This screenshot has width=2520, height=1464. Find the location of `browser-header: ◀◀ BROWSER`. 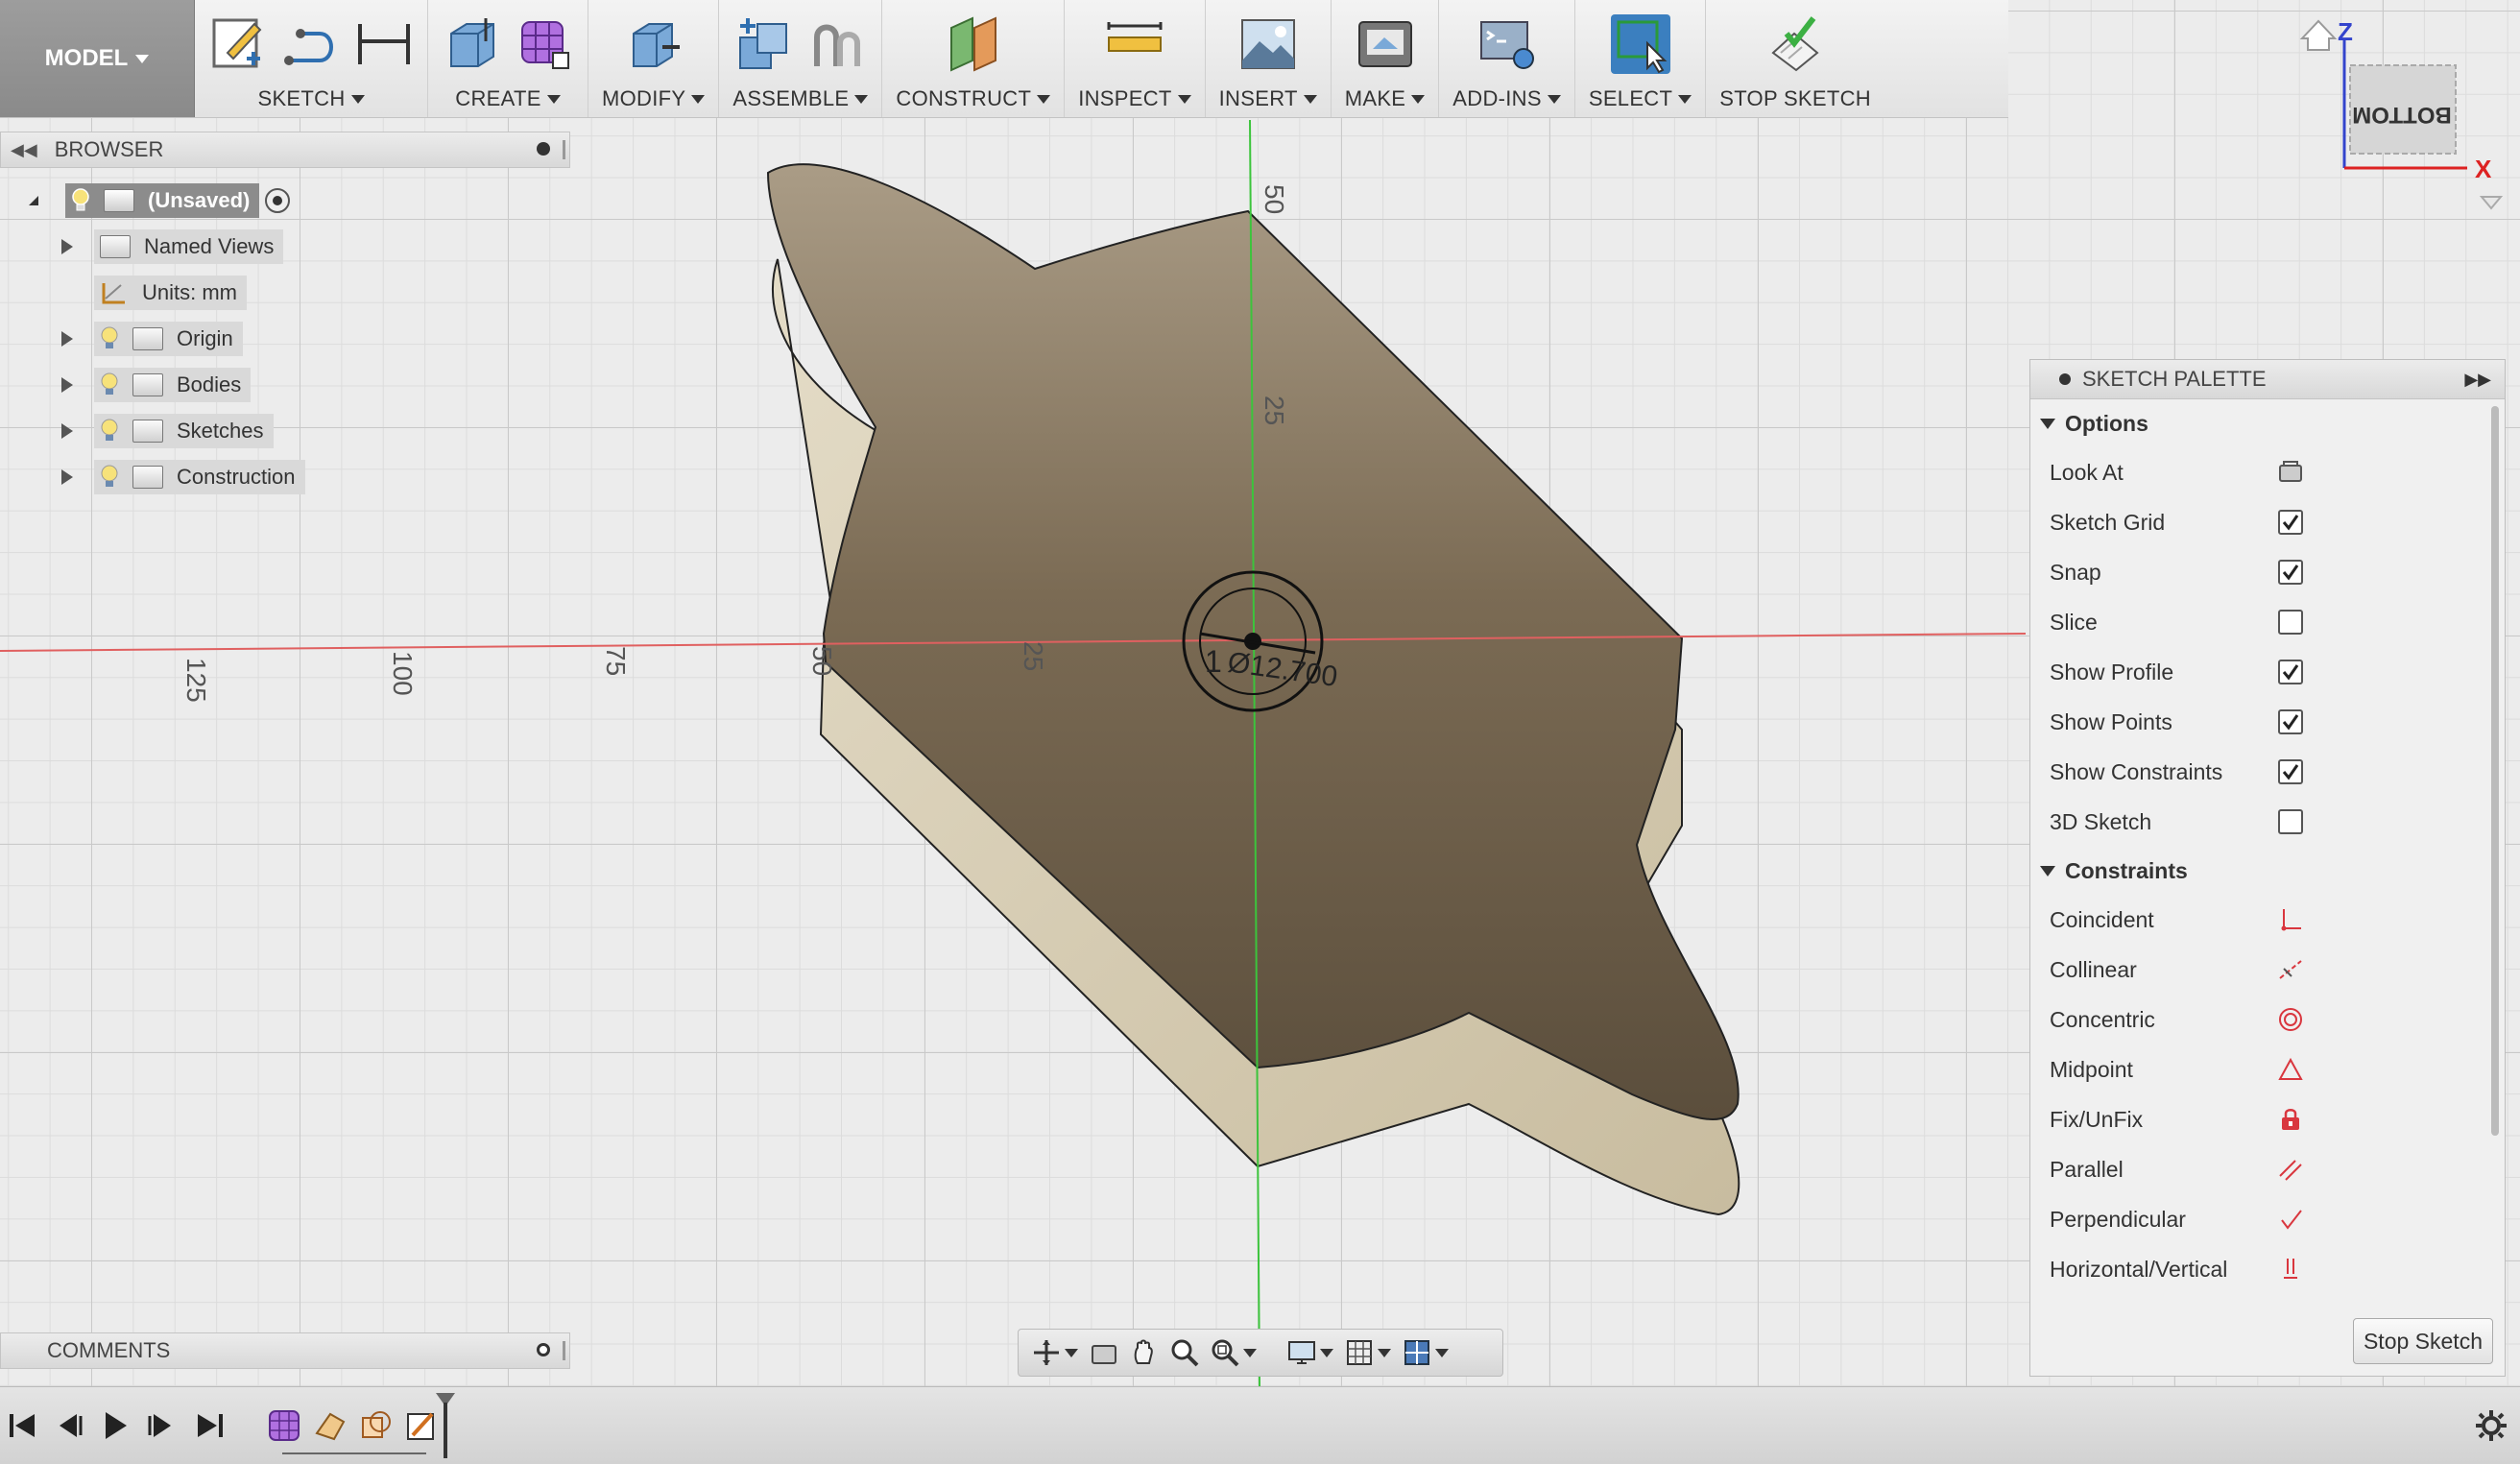

browser-header: ◀◀ BROWSER is located at coordinates (285, 150).